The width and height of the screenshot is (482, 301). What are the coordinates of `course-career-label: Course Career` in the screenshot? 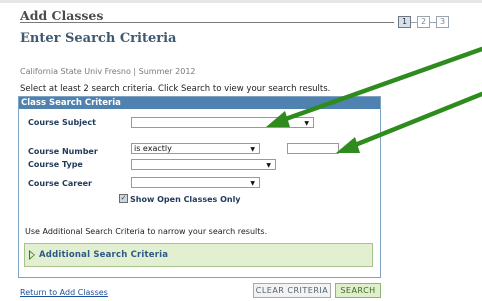 It's located at (60, 183).